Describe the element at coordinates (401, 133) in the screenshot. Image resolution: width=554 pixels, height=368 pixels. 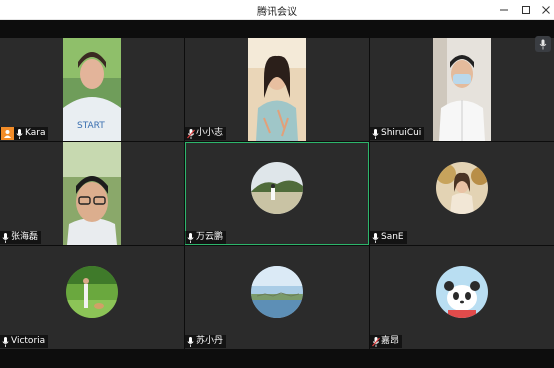
I see `participant-name: ShiruiCui` at that location.